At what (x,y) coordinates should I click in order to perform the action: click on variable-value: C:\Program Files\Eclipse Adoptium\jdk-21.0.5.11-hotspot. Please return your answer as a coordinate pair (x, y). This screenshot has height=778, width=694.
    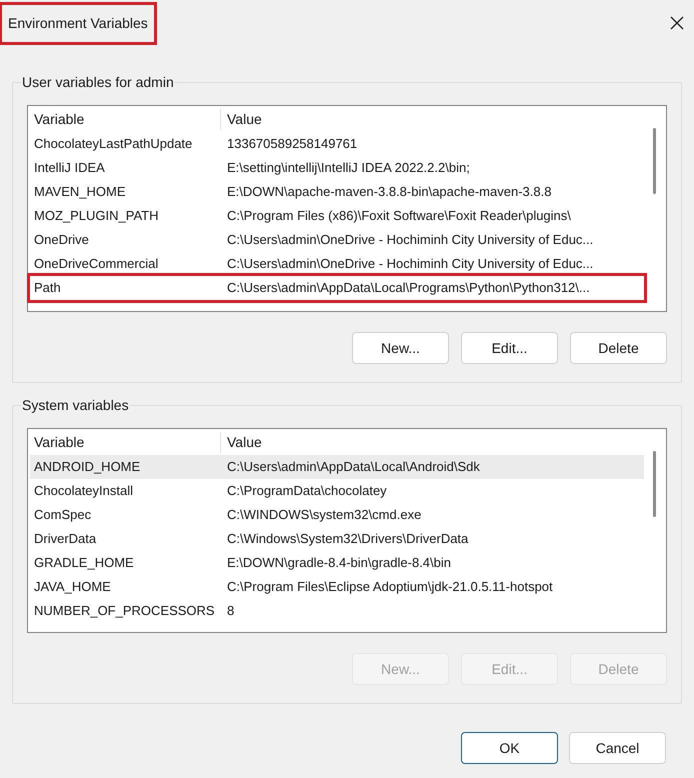
    Looking at the image, I should click on (390, 587).